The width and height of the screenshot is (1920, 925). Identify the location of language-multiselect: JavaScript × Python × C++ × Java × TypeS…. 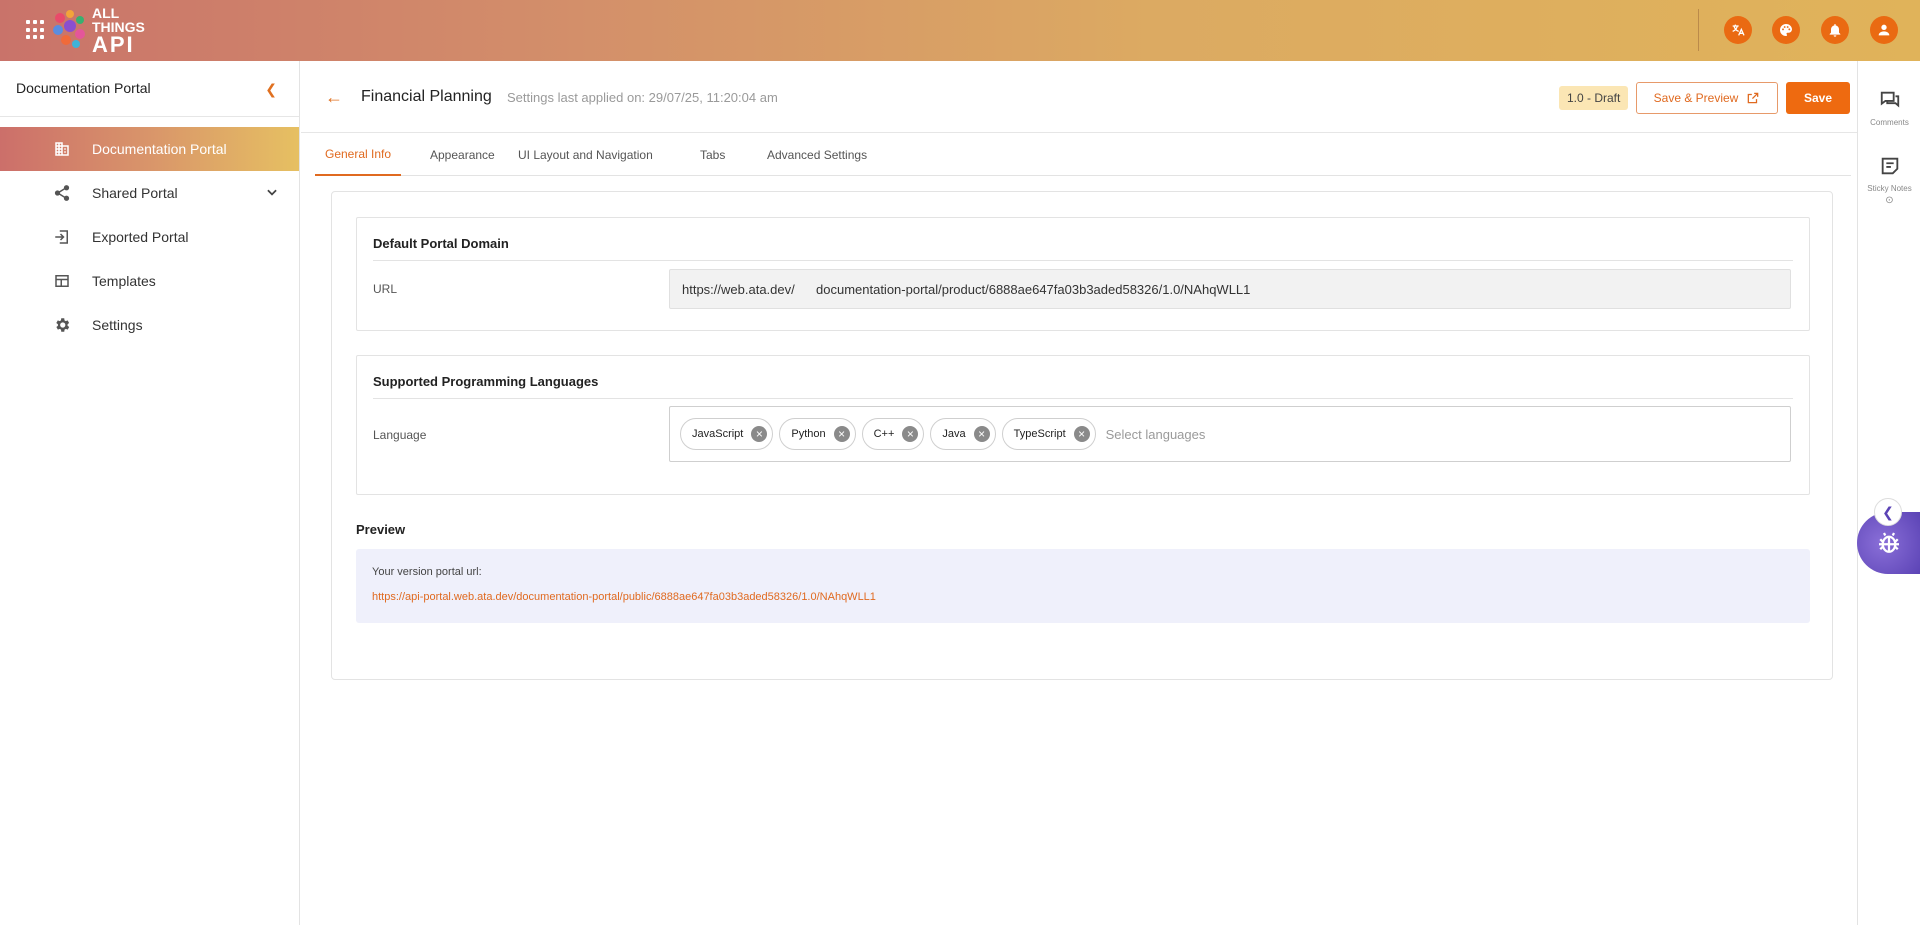
(1230, 434).